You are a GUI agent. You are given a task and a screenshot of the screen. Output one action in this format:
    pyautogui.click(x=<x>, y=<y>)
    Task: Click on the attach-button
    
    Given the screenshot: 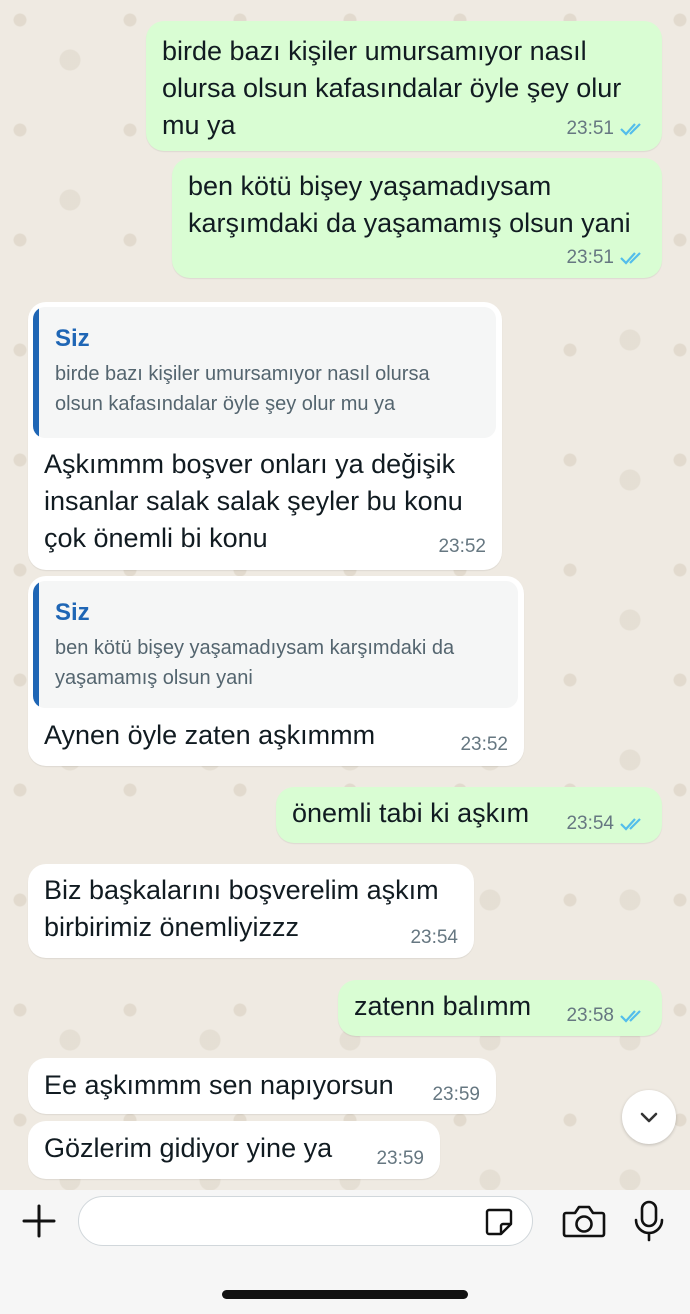 What is the action you would take?
    pyautogui.click(x=39, y=1221)
    